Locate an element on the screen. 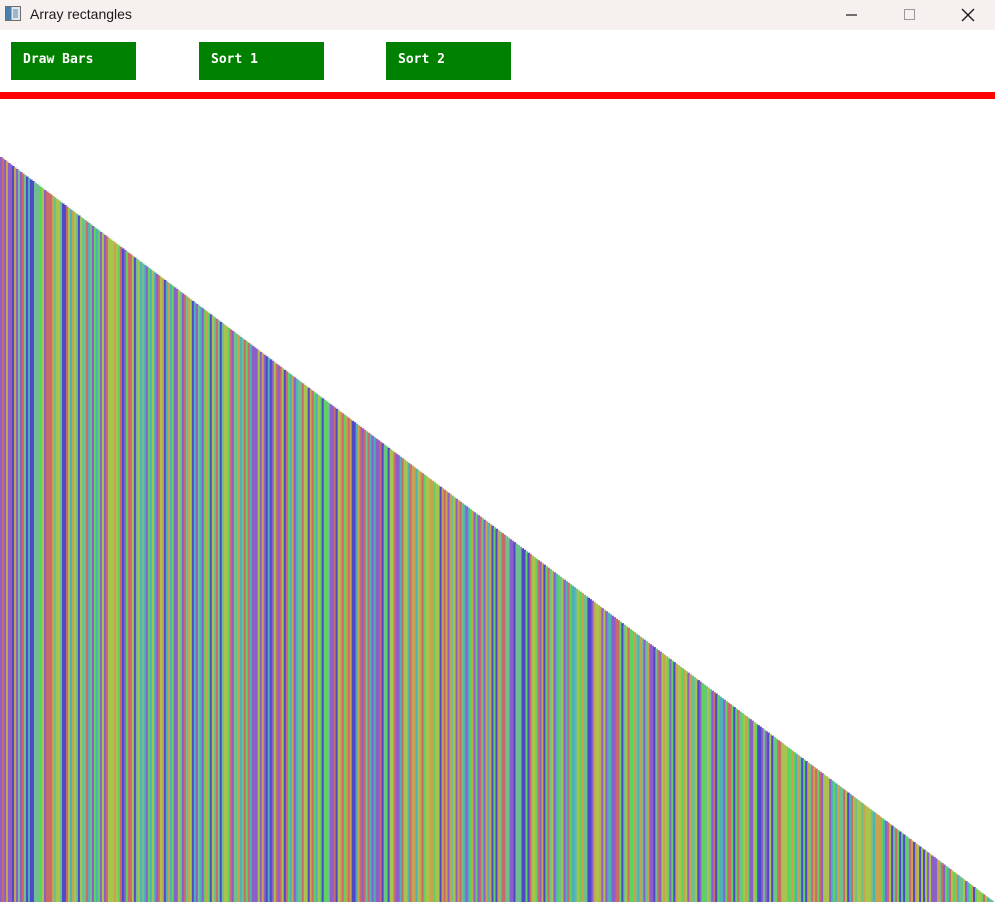  title-bar: Array rectangles is located at coordinates (497, 15).